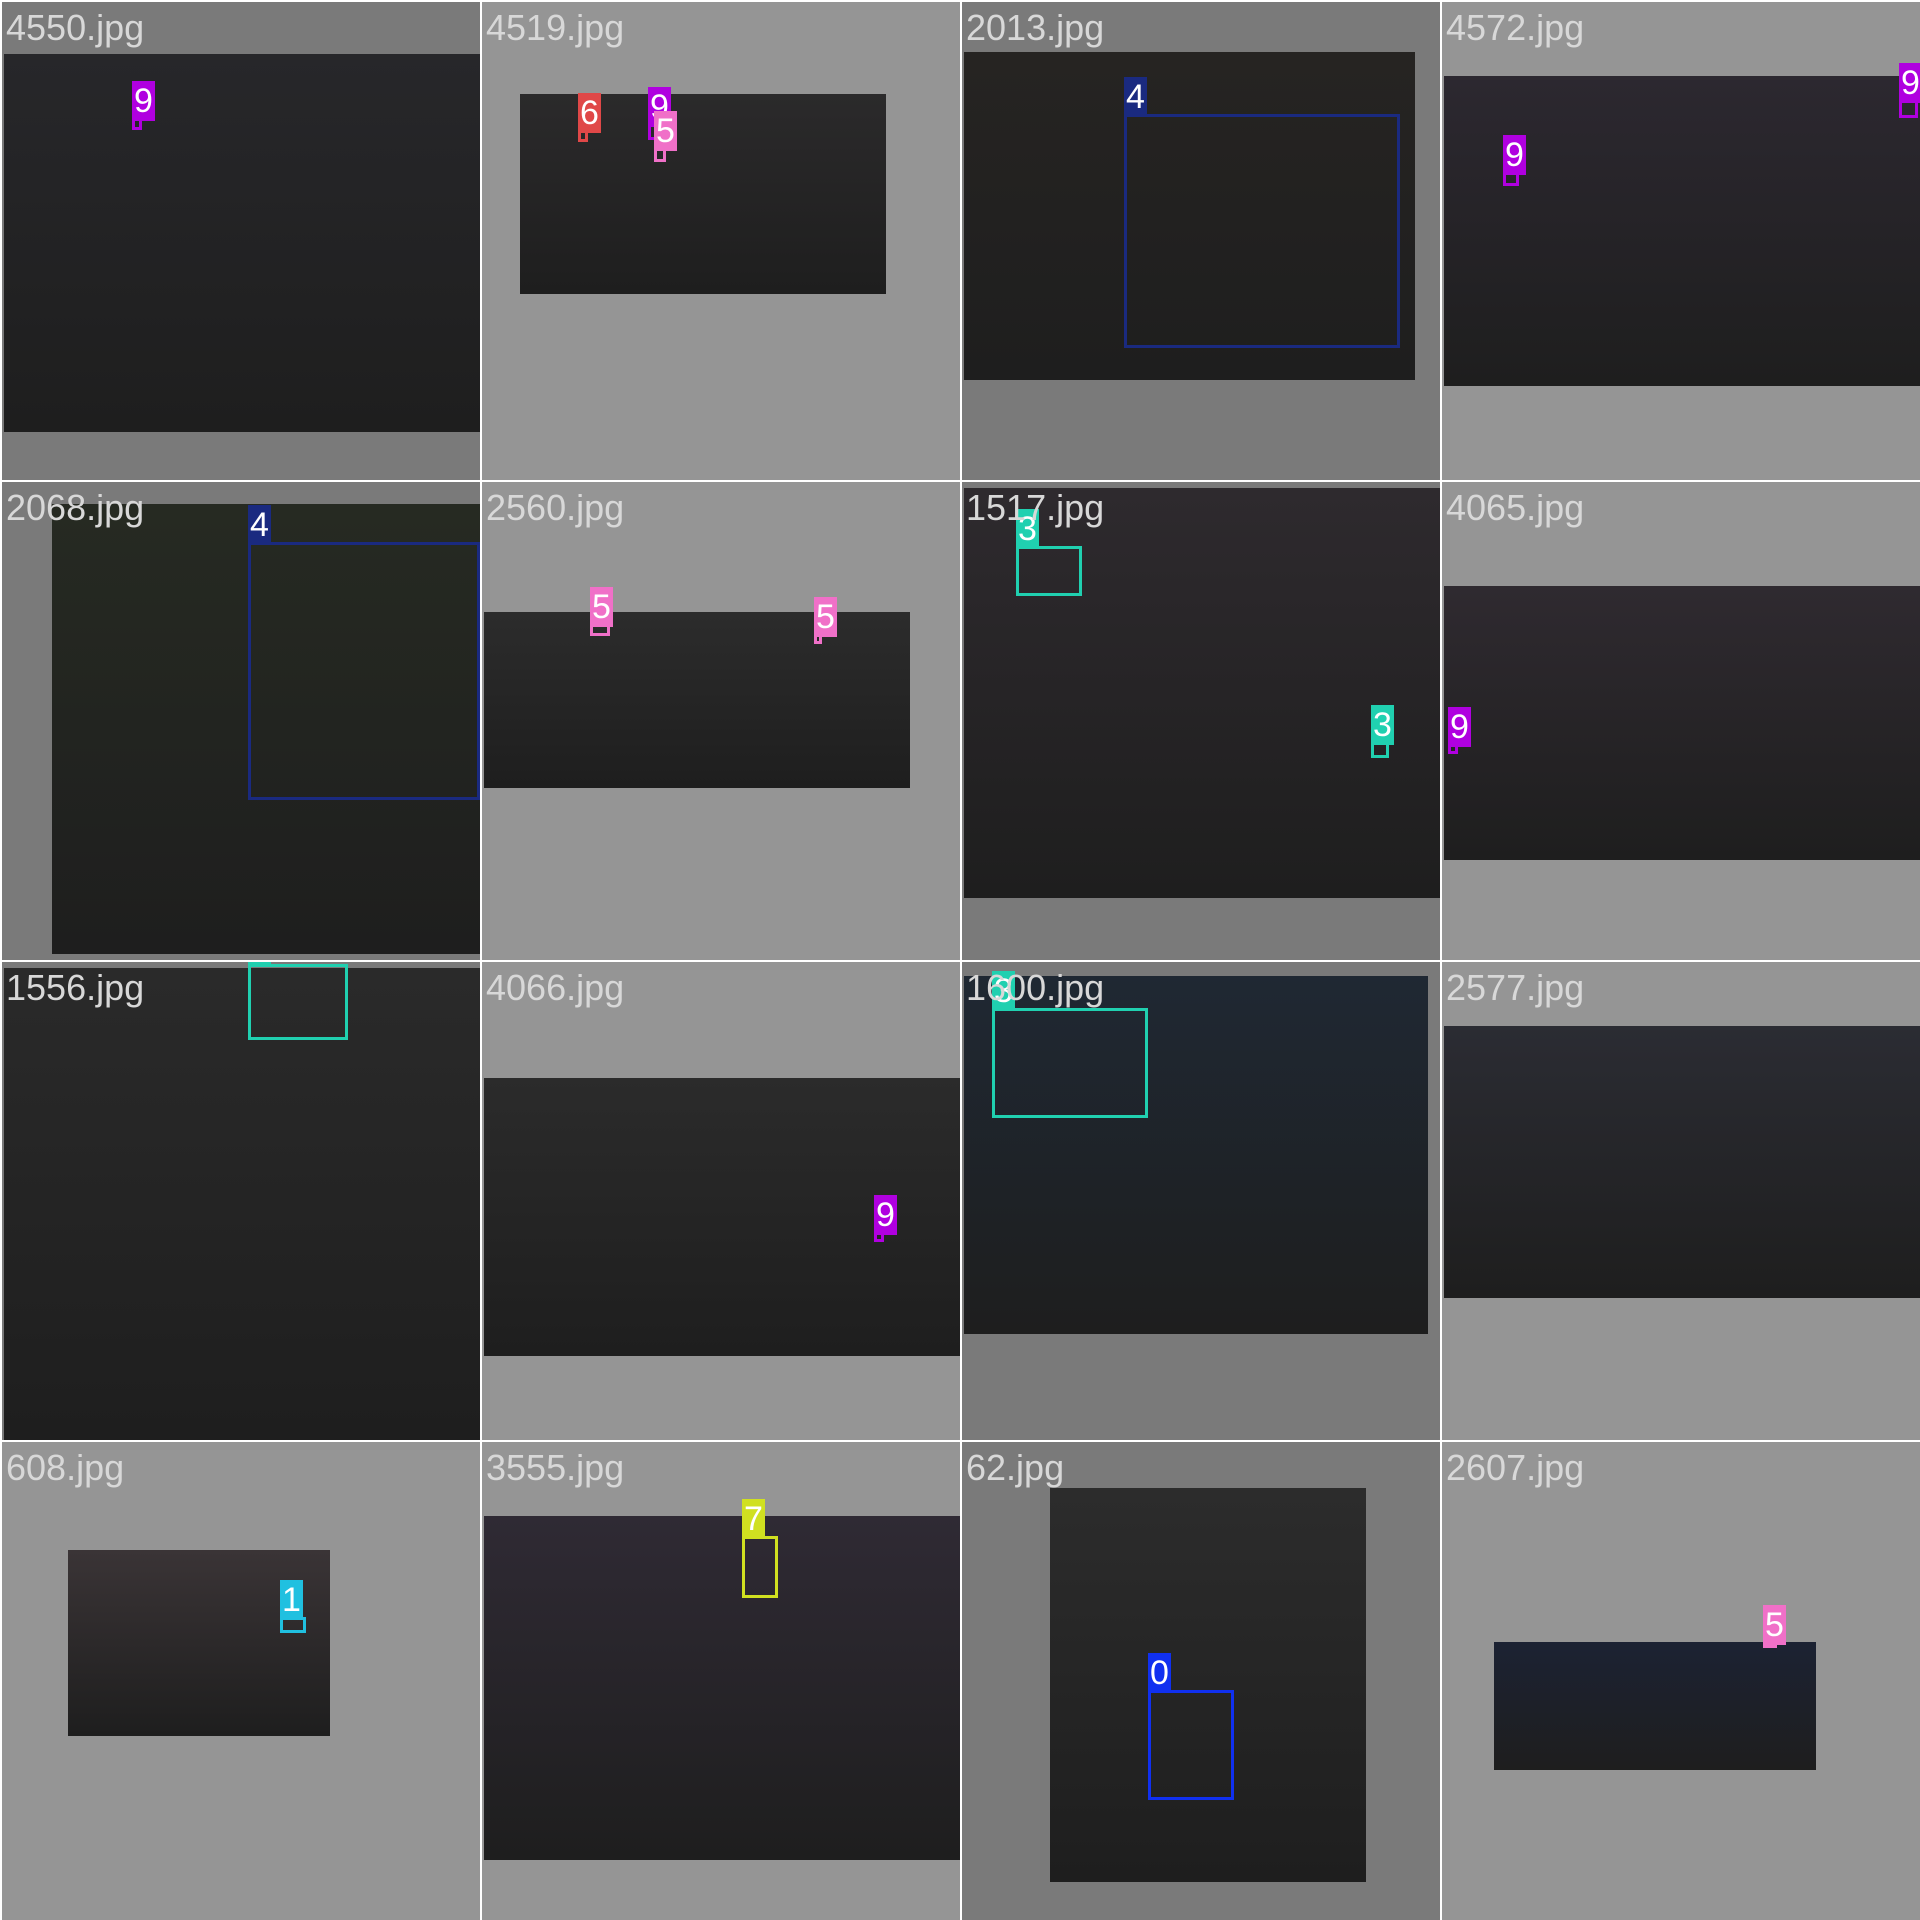  Describe the element at coordinates (589, 113) in the screenshot. I see `detection-class-label: 6` at that location.